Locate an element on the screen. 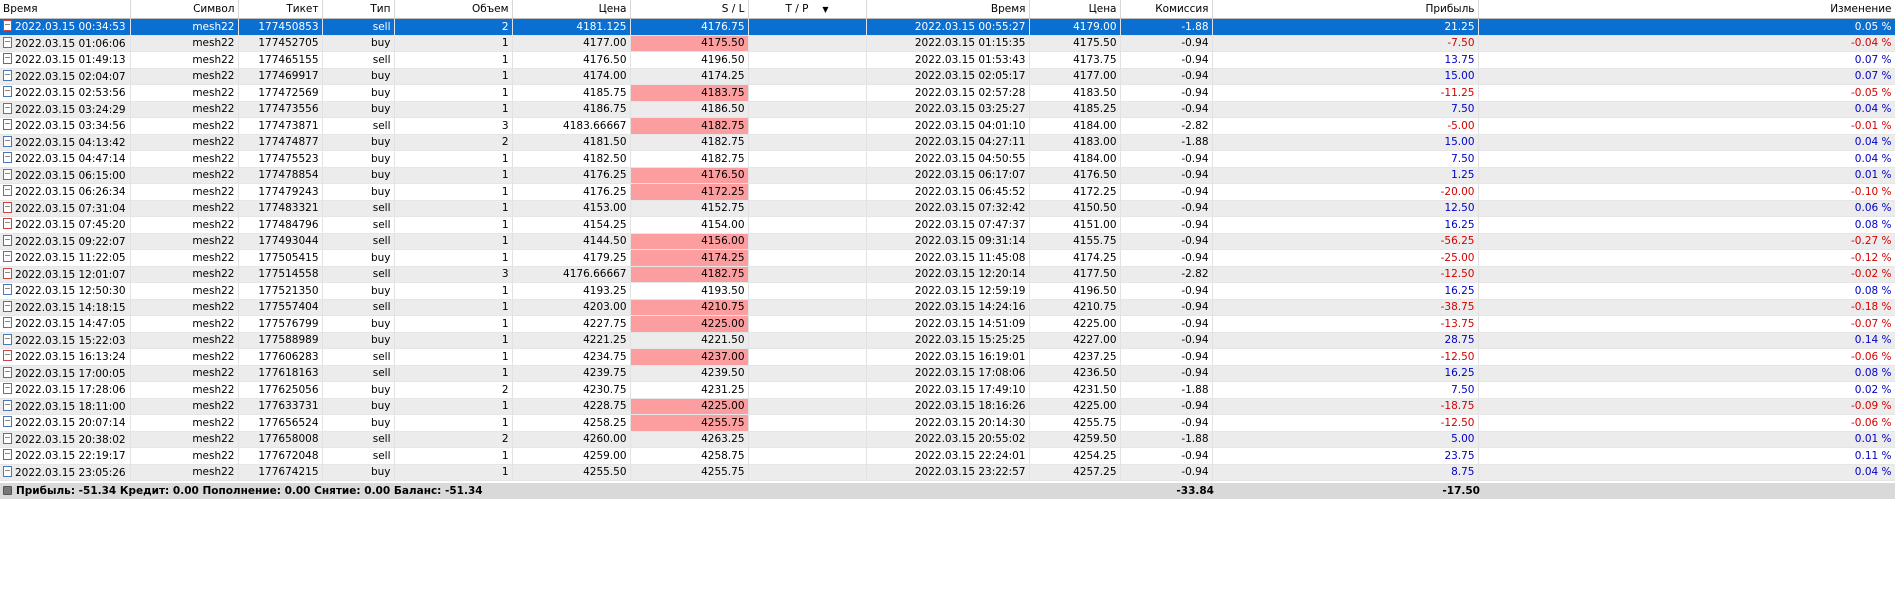 The width and height of the screenshot is (1895, 602). col-header-time: Время is located at coordinates (65, 9).